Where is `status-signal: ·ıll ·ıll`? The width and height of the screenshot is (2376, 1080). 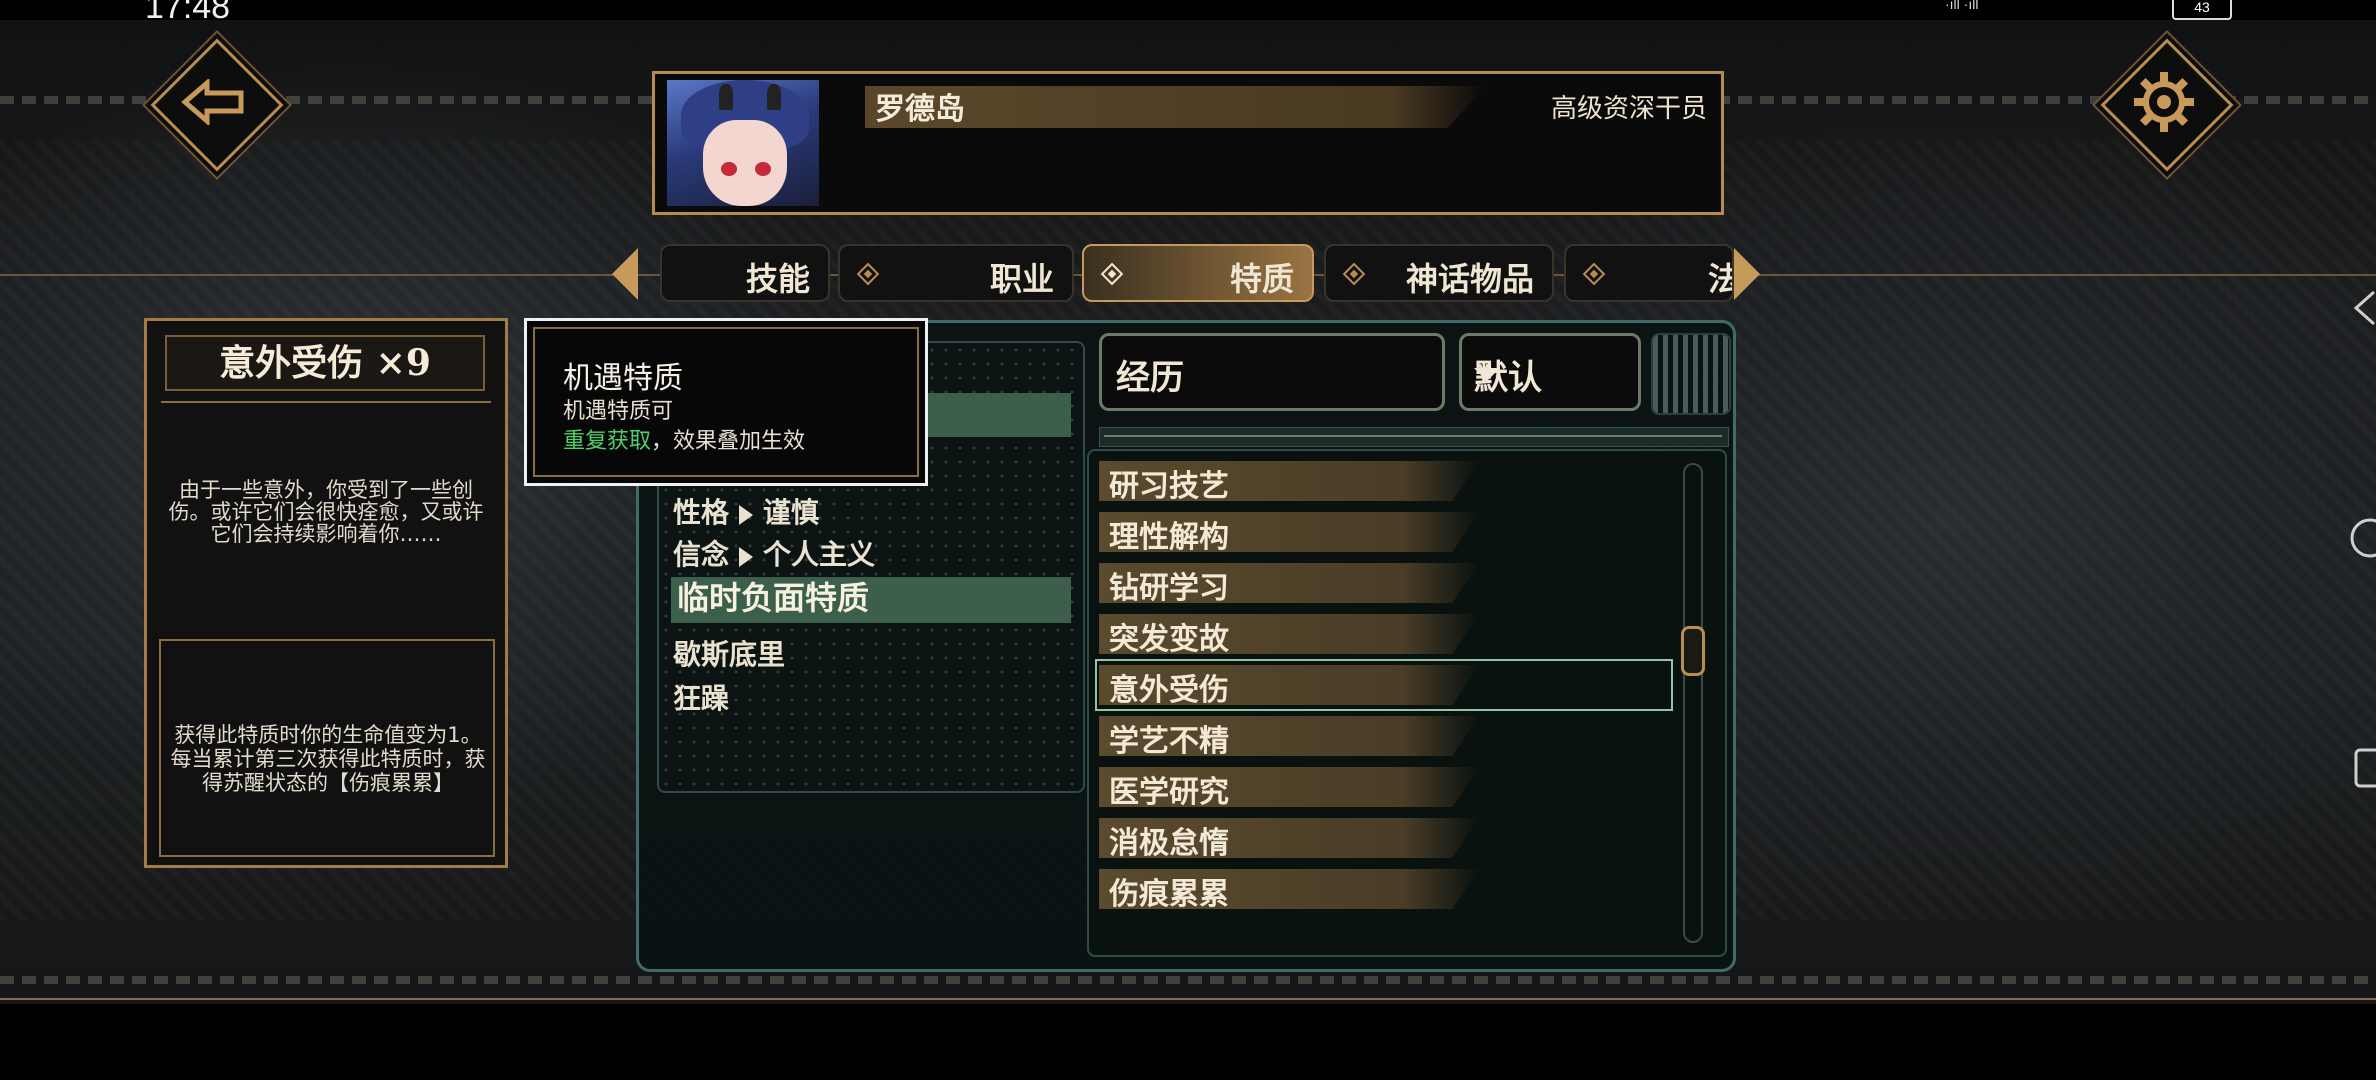
status-signal: ·ıll ·ıll is located at coordinates (1962, 6).